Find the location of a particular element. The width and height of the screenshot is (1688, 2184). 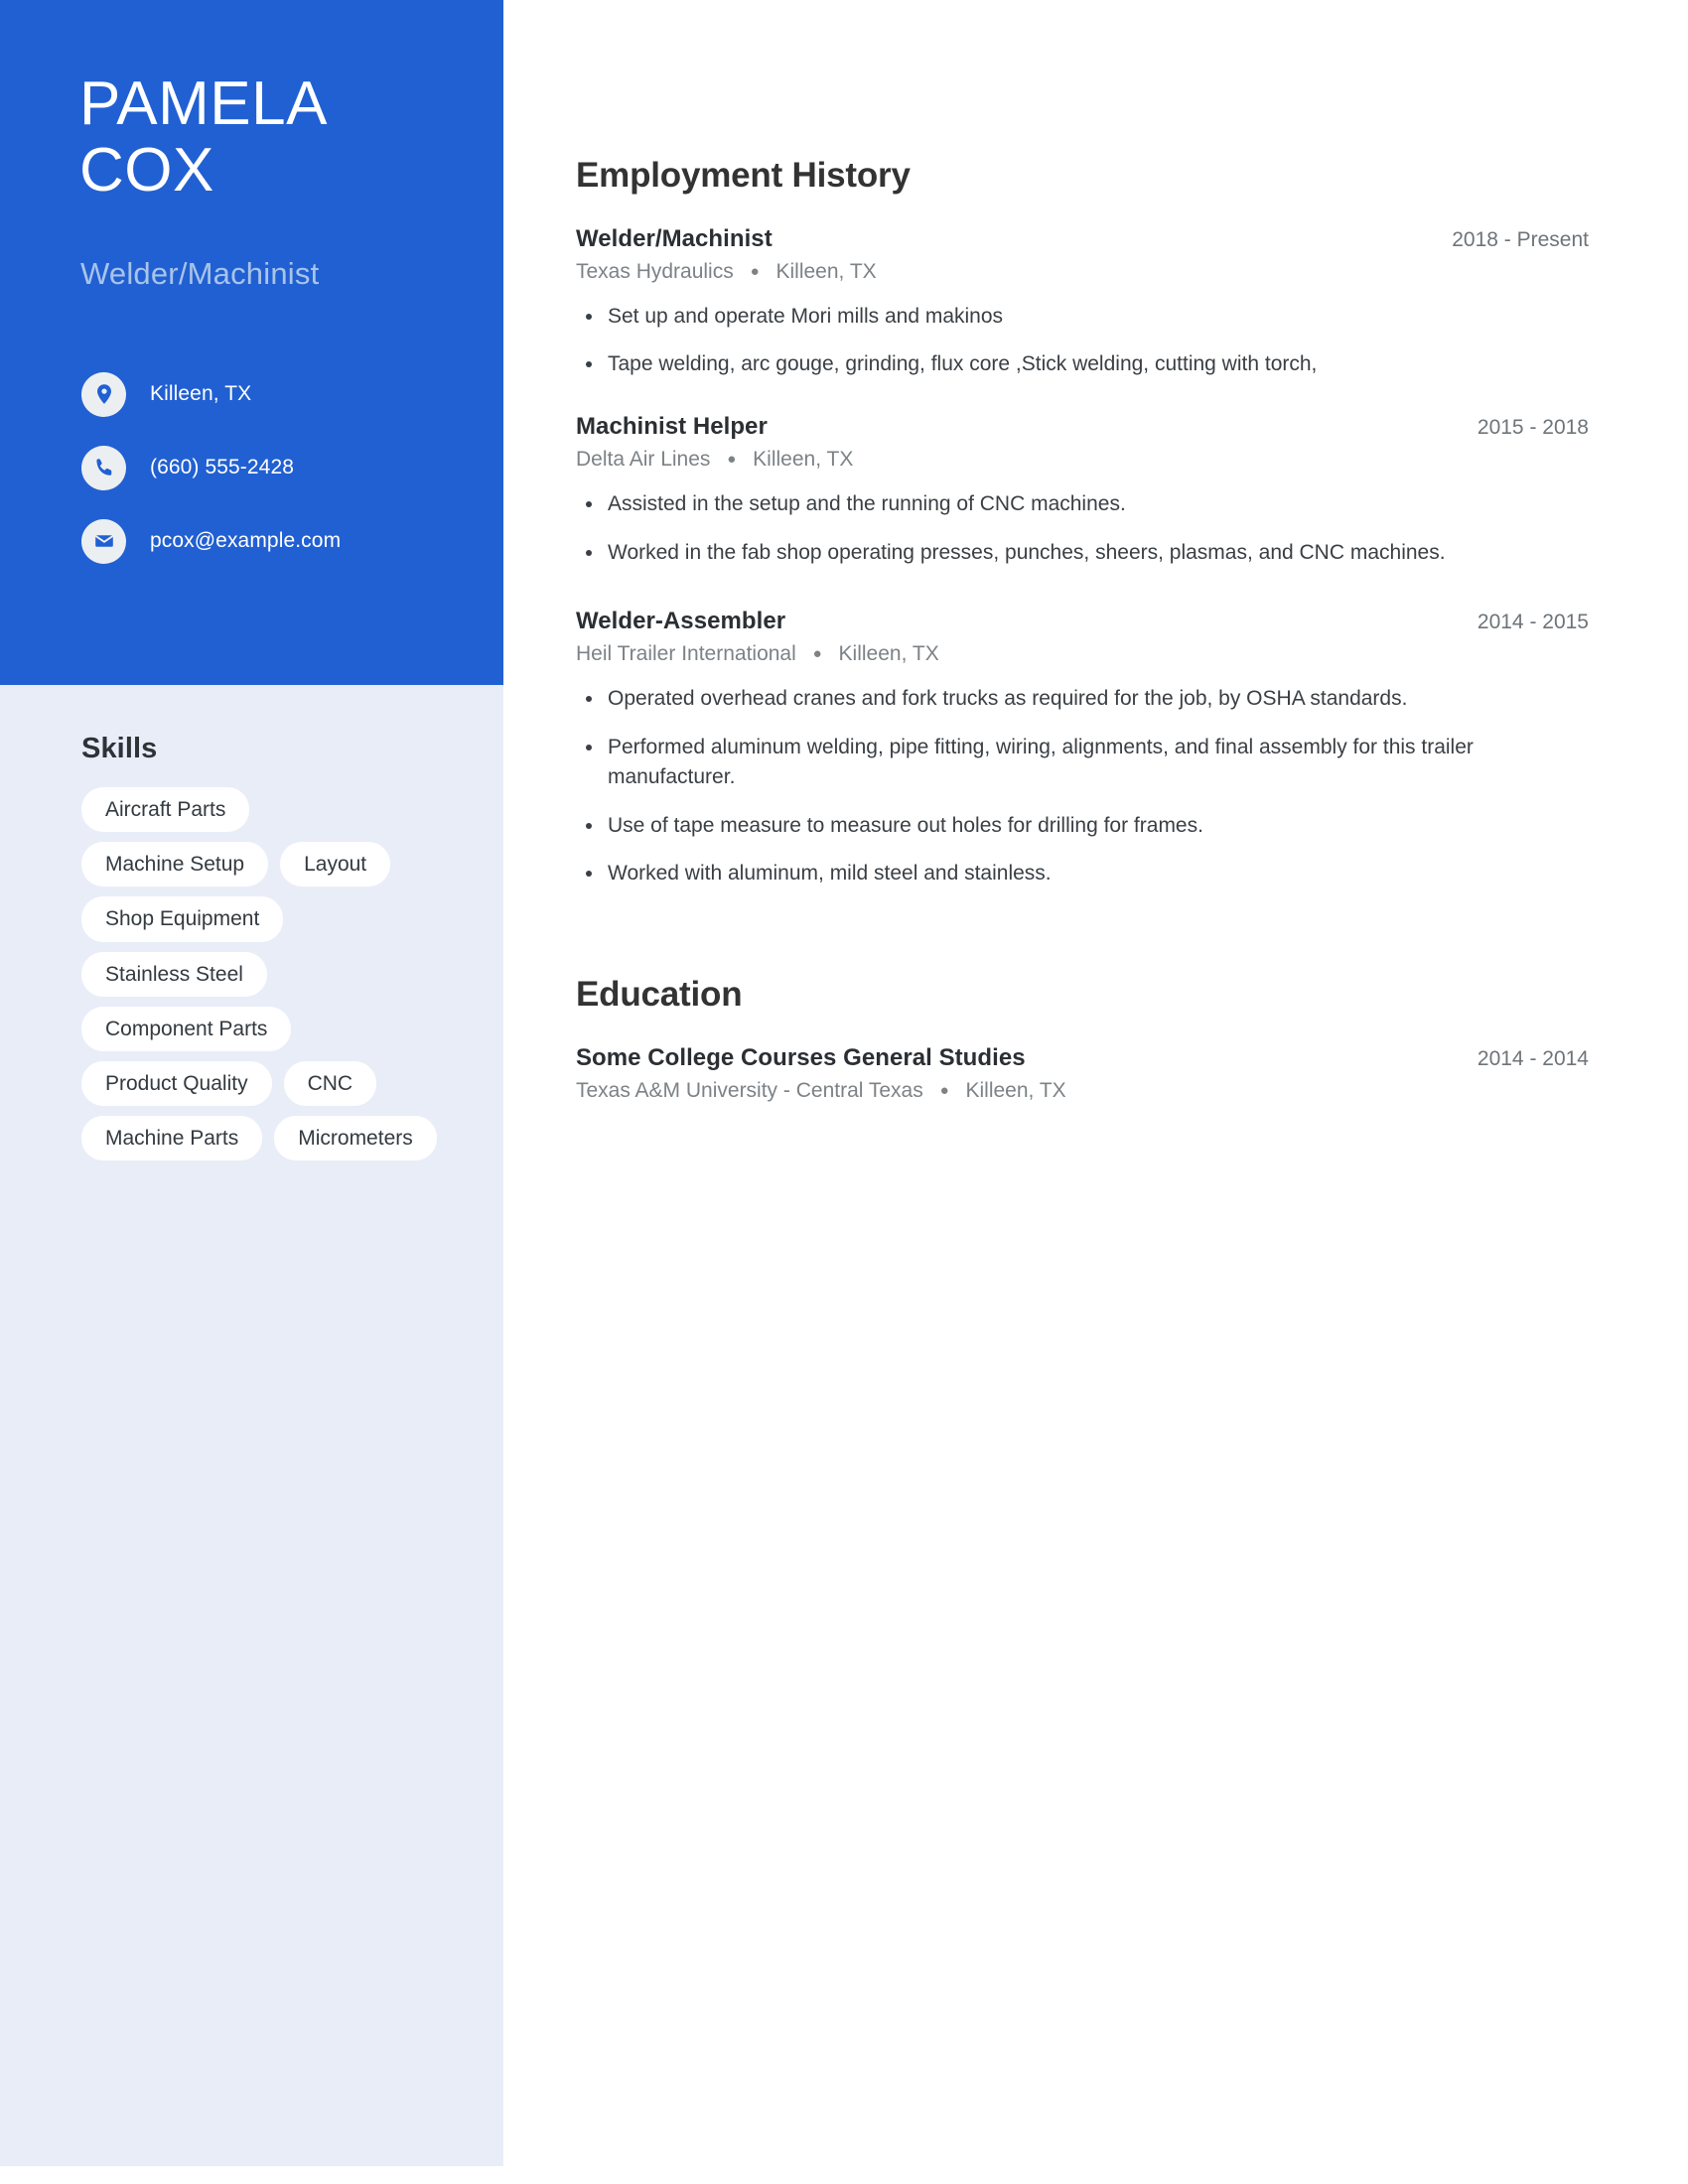

contact-row-location: Killeen, TX is located at coordinates (280, 394).